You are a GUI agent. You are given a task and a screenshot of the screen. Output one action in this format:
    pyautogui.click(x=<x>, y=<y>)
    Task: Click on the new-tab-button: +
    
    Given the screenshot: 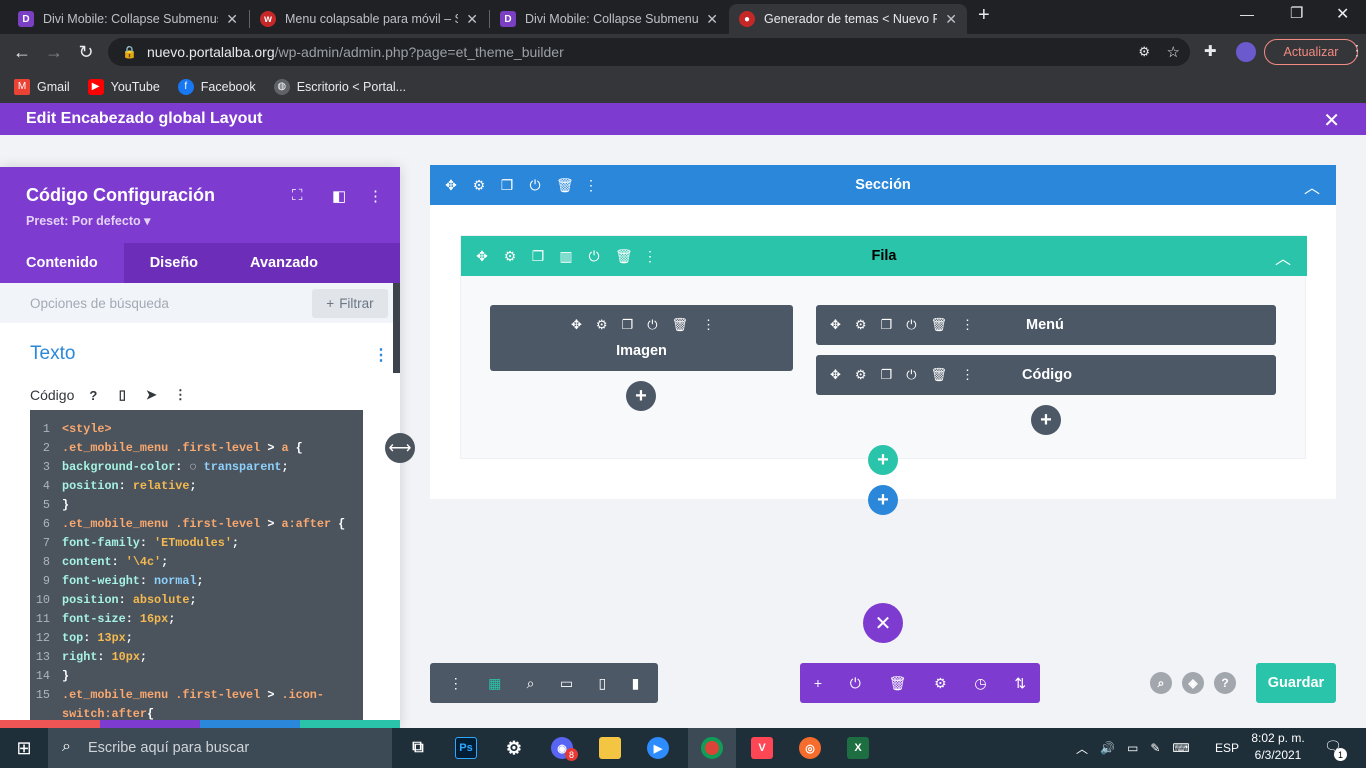 What is the action you would take?
    pyautogui.click(x=984, y=15)
    